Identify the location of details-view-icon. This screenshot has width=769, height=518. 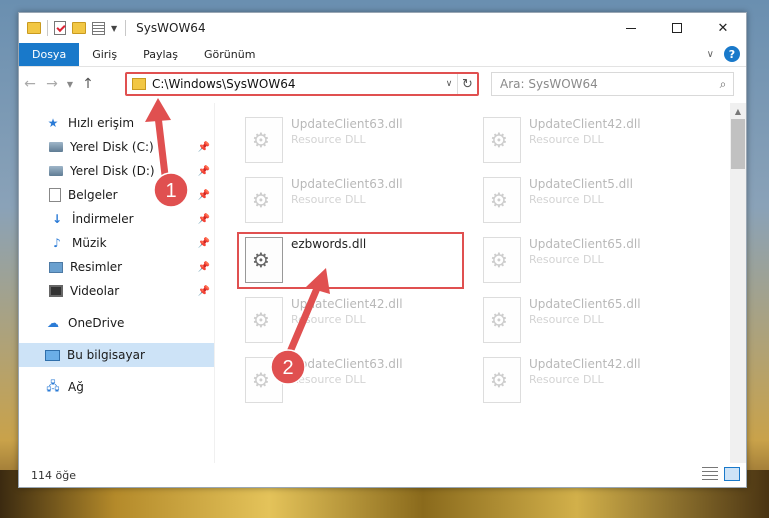
(710, 474).